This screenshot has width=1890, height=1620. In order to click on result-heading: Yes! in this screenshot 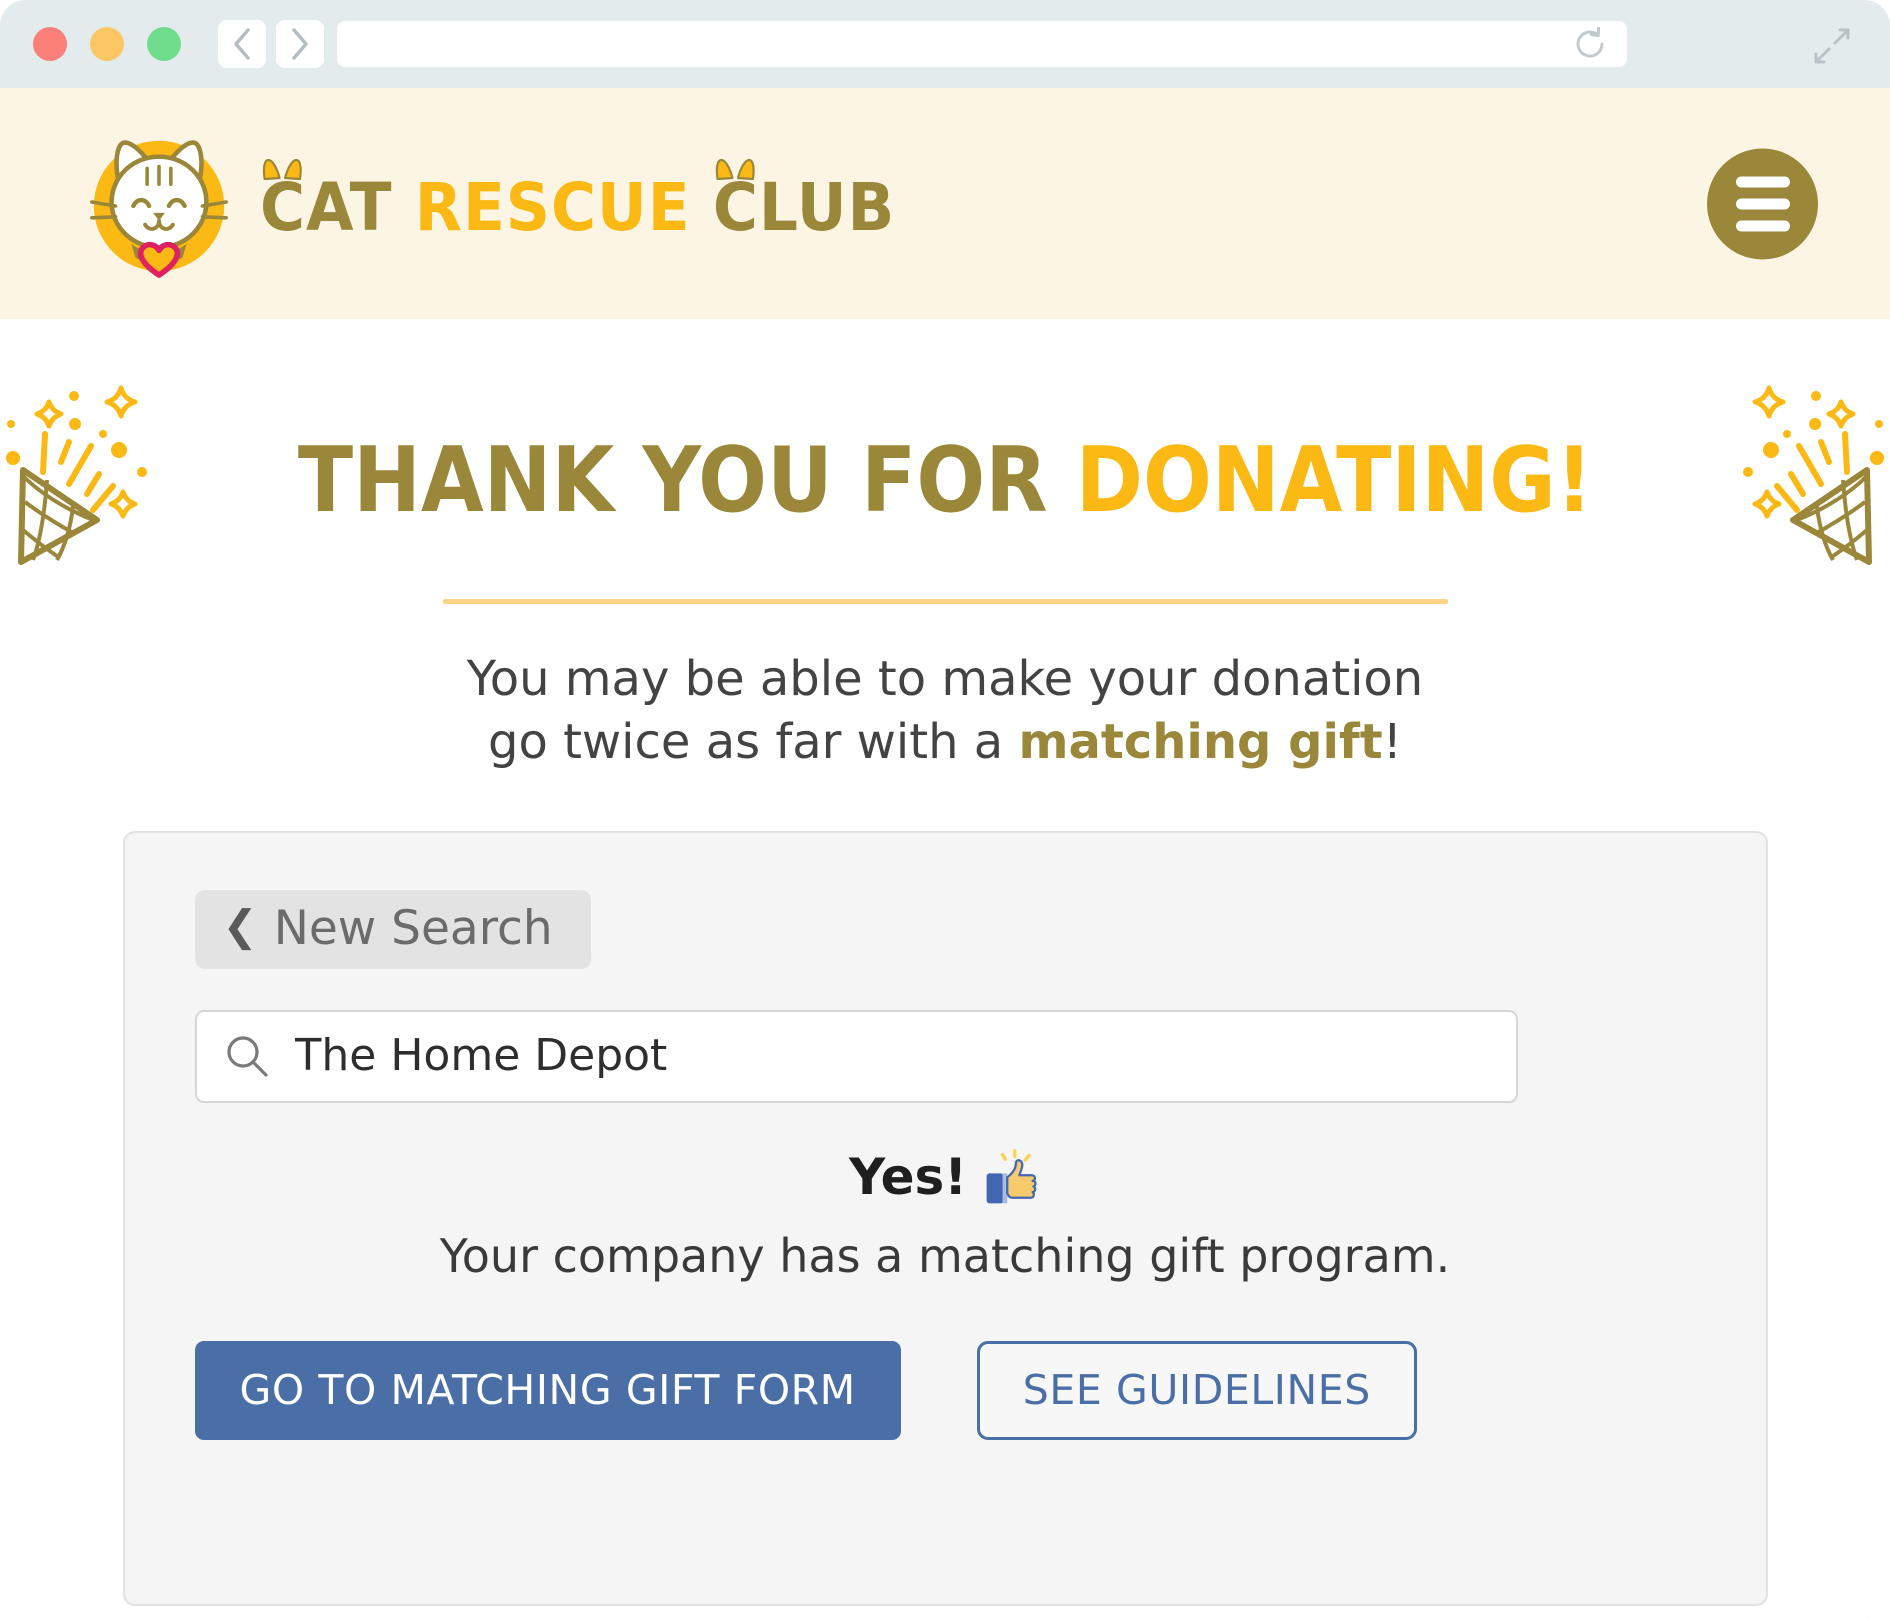, I will do `click(945, 1177)`.